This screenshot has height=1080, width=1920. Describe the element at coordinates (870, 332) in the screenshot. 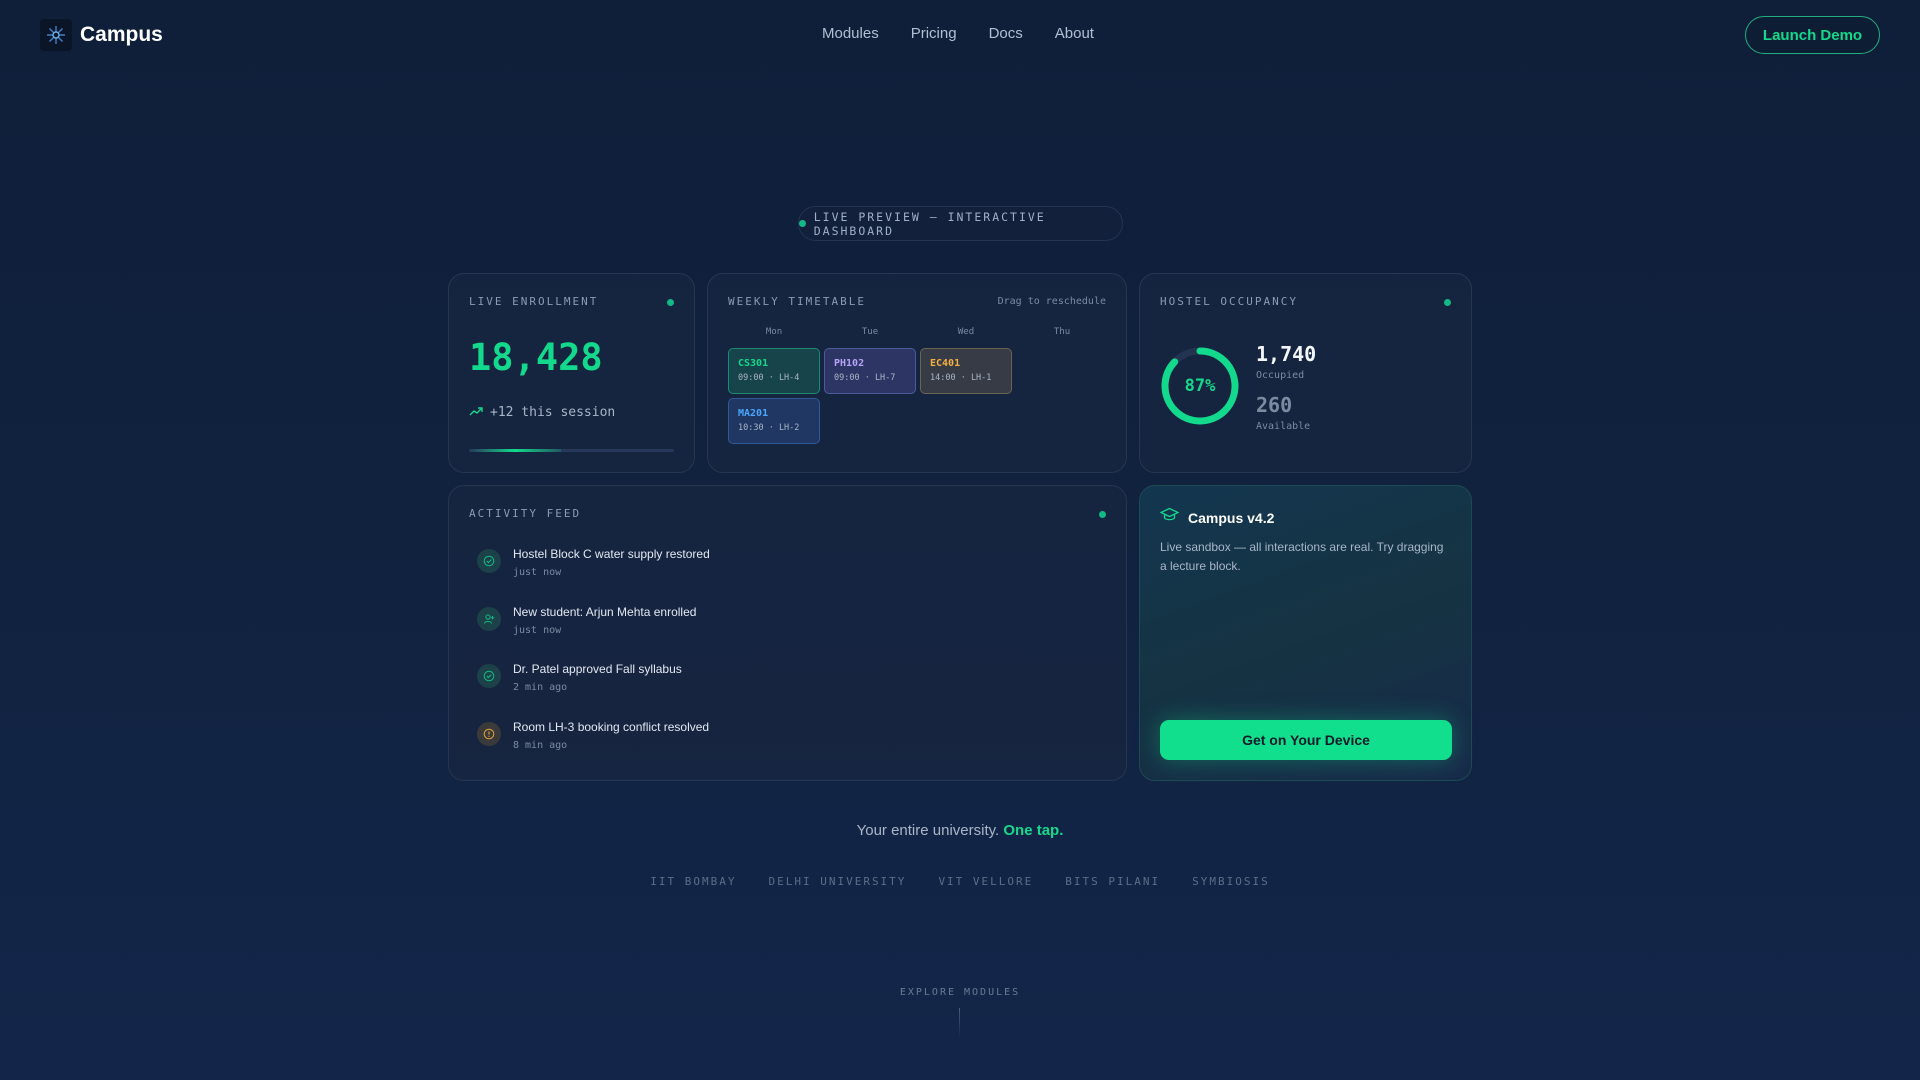

I see `day-header-tue: Tue` at that location.